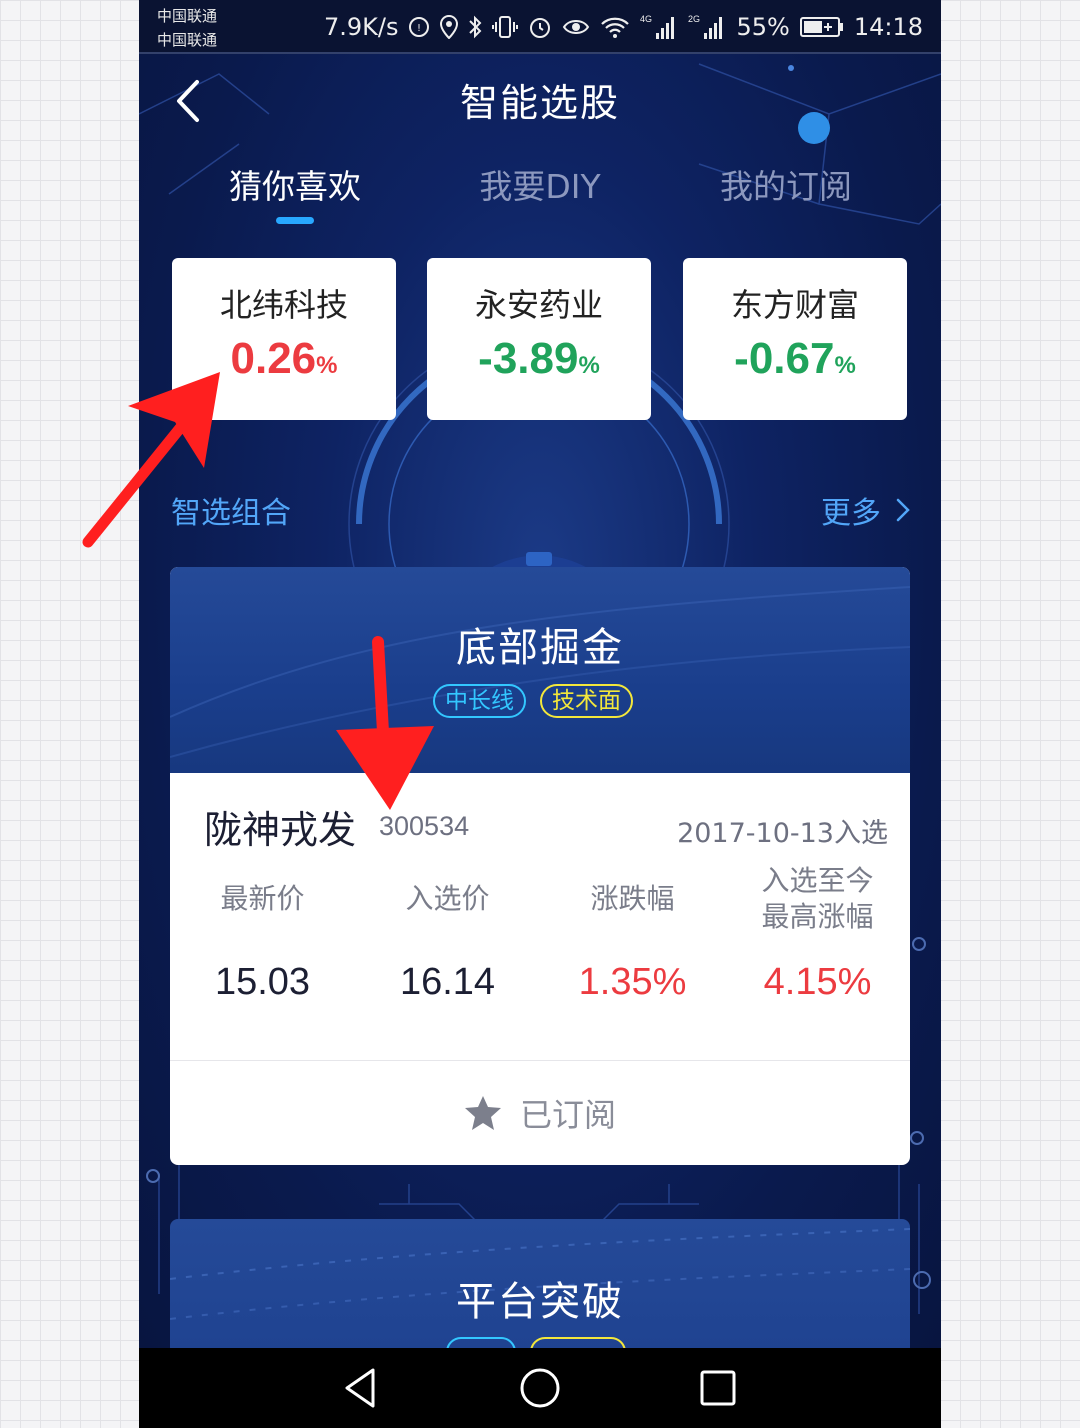  Describe the element at coordinates (705, 26) in the screenshot. I see `signal-2g-icon: 2G` at that location.